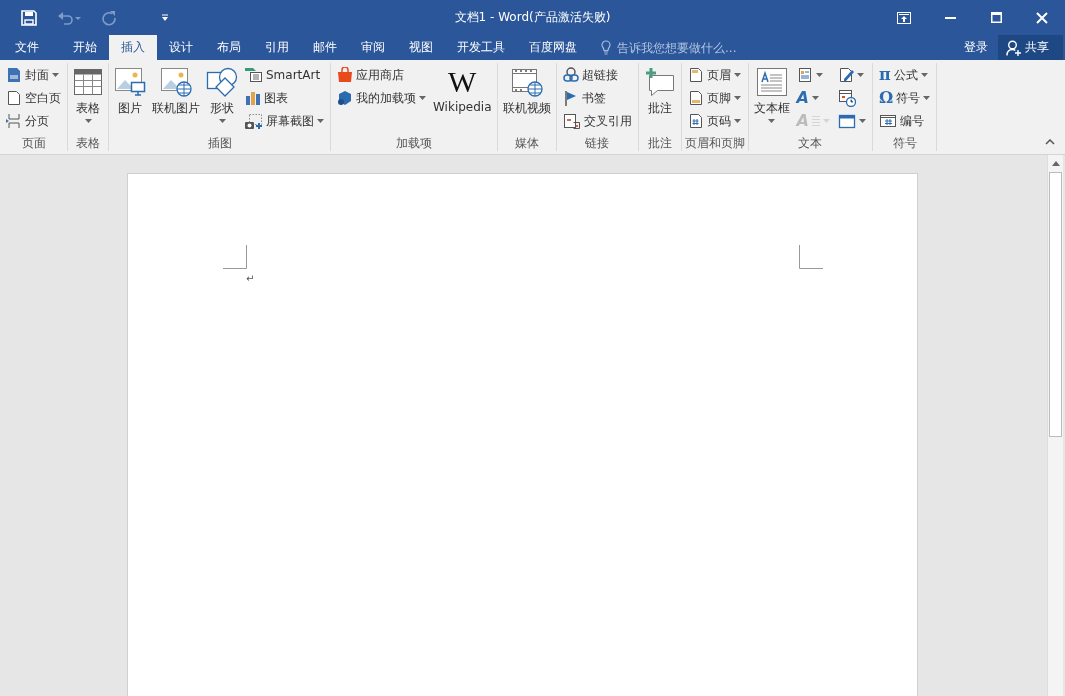 The height and width of the screenshot is (696, 1065). I want to click on bookmark-button: 书签, so click(597, 98).